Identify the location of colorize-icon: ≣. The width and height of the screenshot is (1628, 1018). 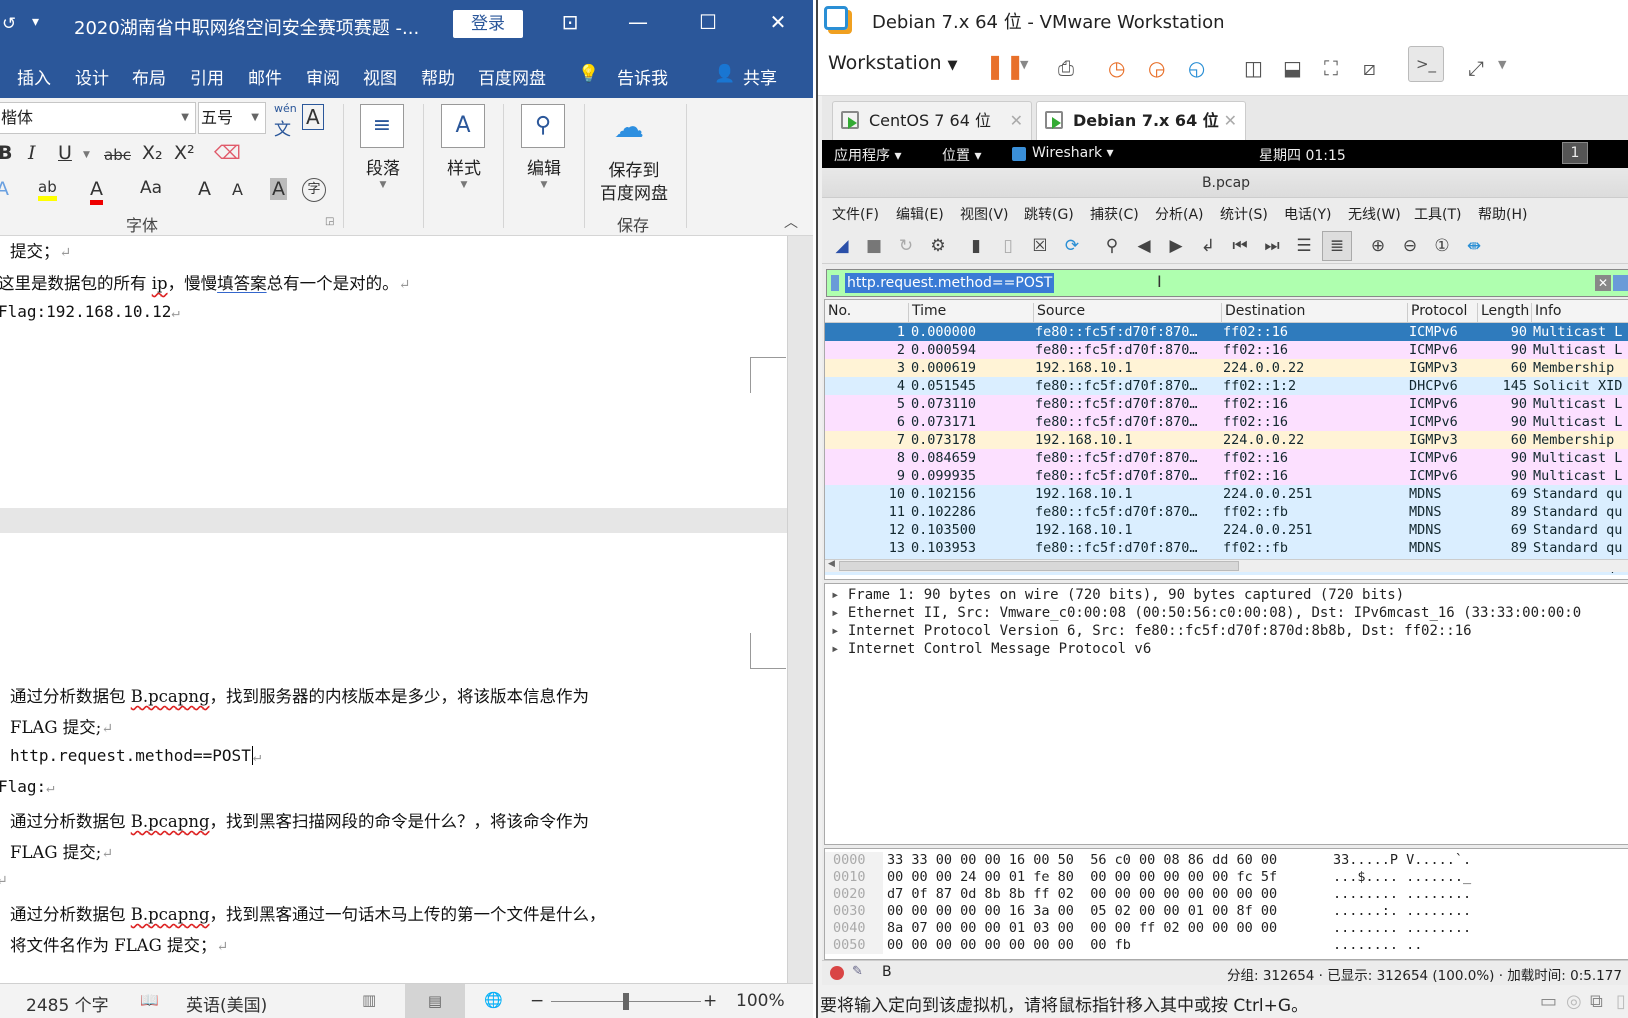
(1337, 246).